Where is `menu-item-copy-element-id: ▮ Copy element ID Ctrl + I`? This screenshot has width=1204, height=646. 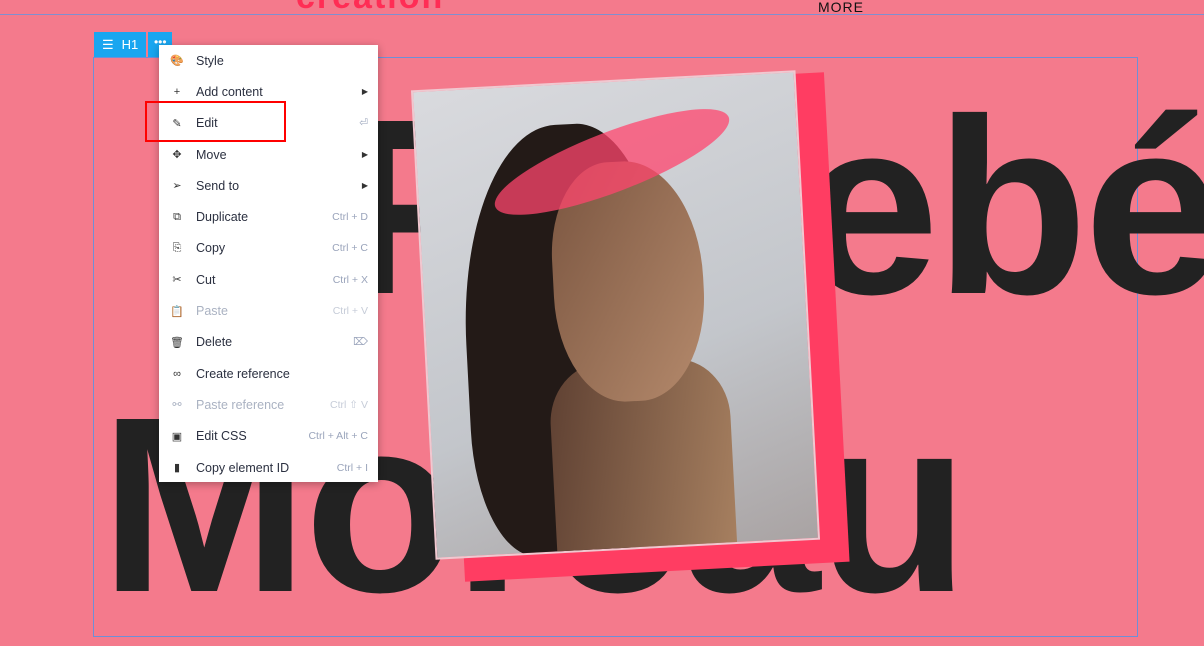
menu-item-copy-element-id: ▮ Copy element ID Ctrl + I is located at coordinates (268, 467).